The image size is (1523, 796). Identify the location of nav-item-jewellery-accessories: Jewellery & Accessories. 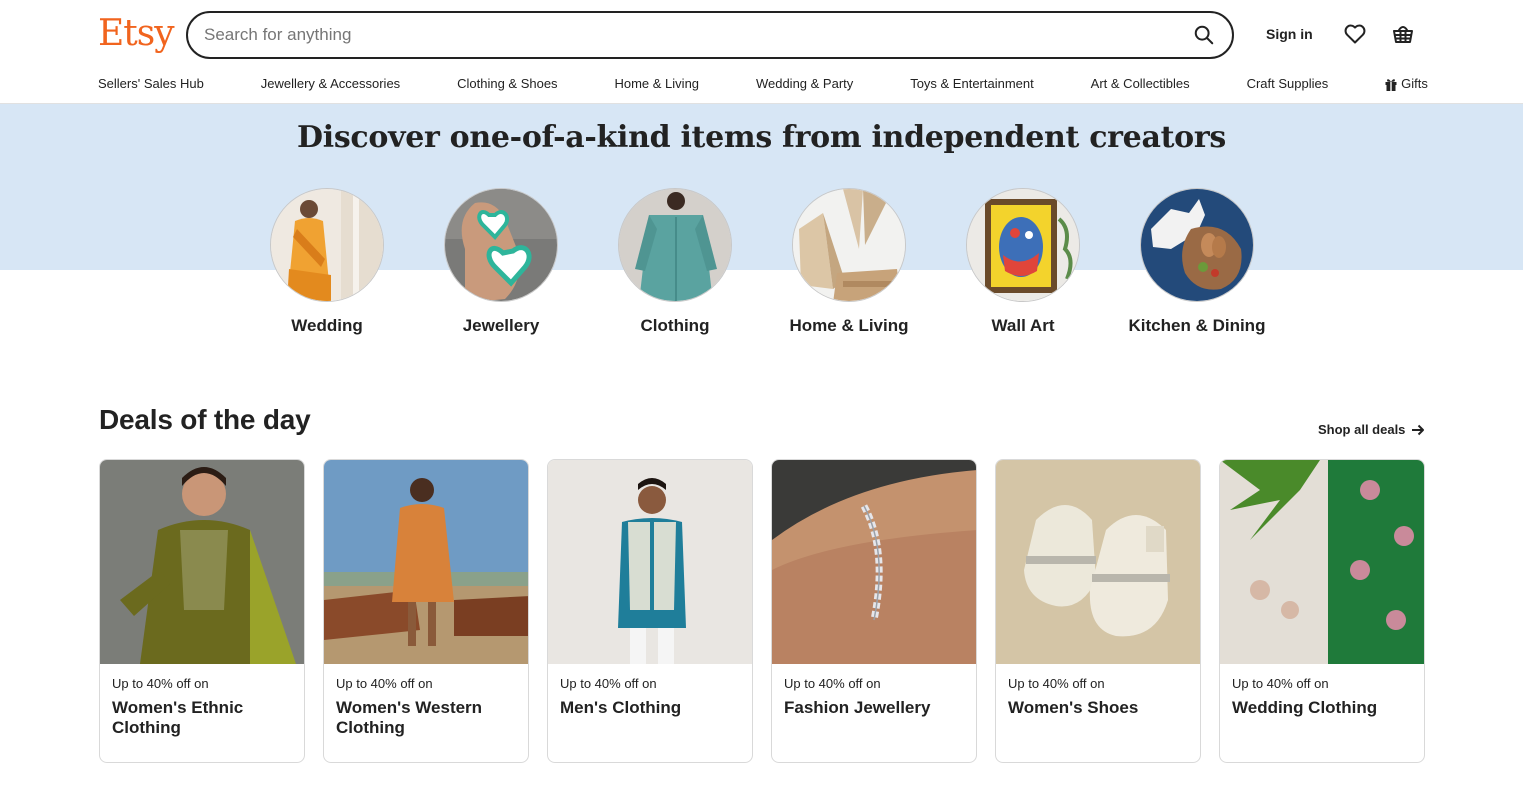
(330, 84).